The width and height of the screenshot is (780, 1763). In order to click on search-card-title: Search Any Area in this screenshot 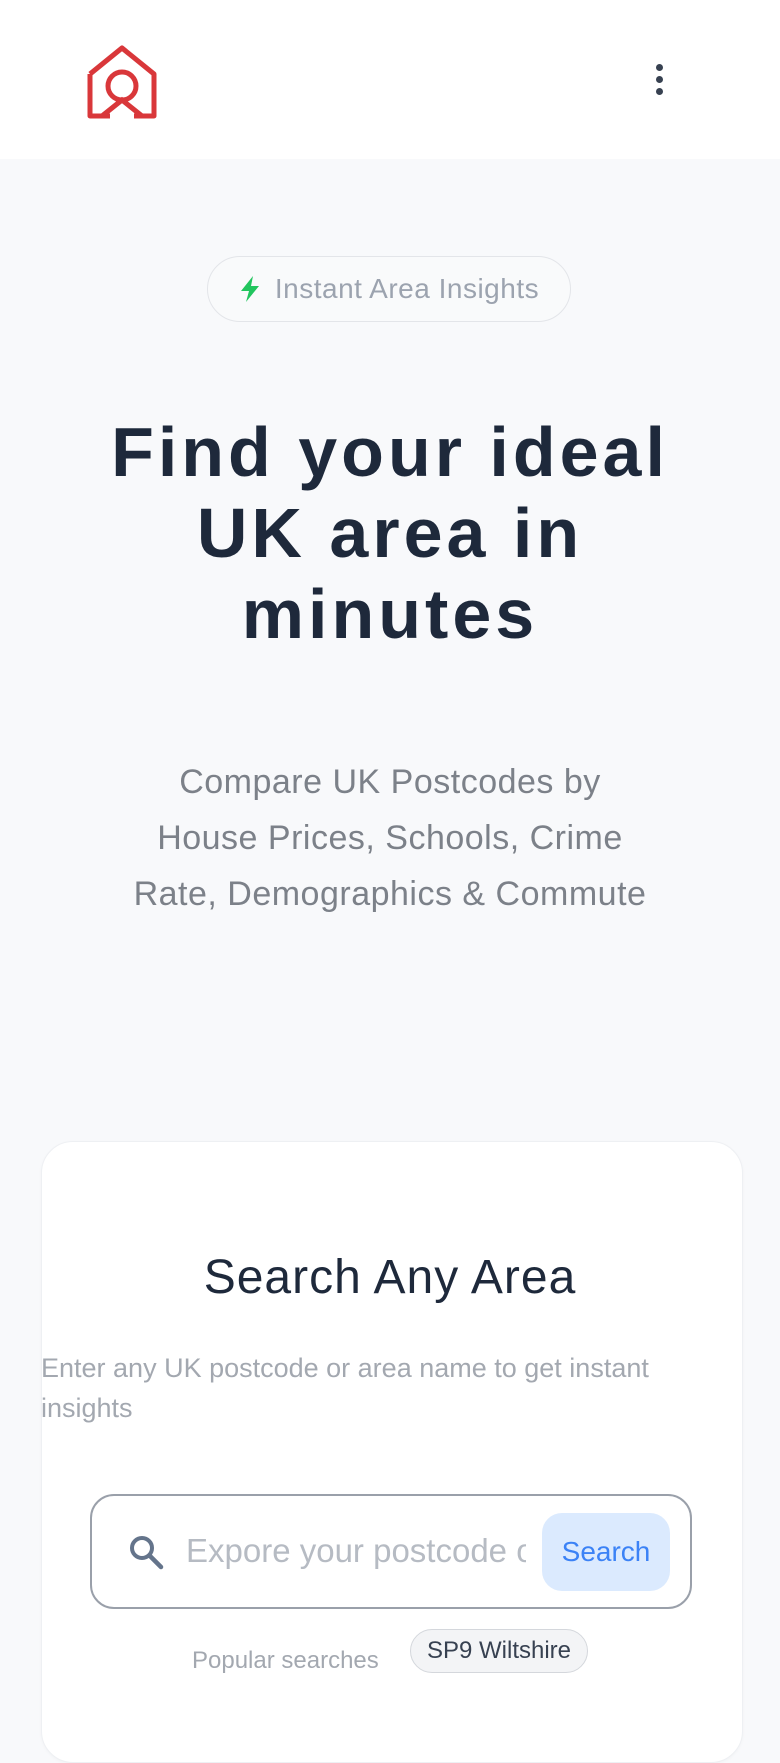, I will do `click(390, 1277)`.